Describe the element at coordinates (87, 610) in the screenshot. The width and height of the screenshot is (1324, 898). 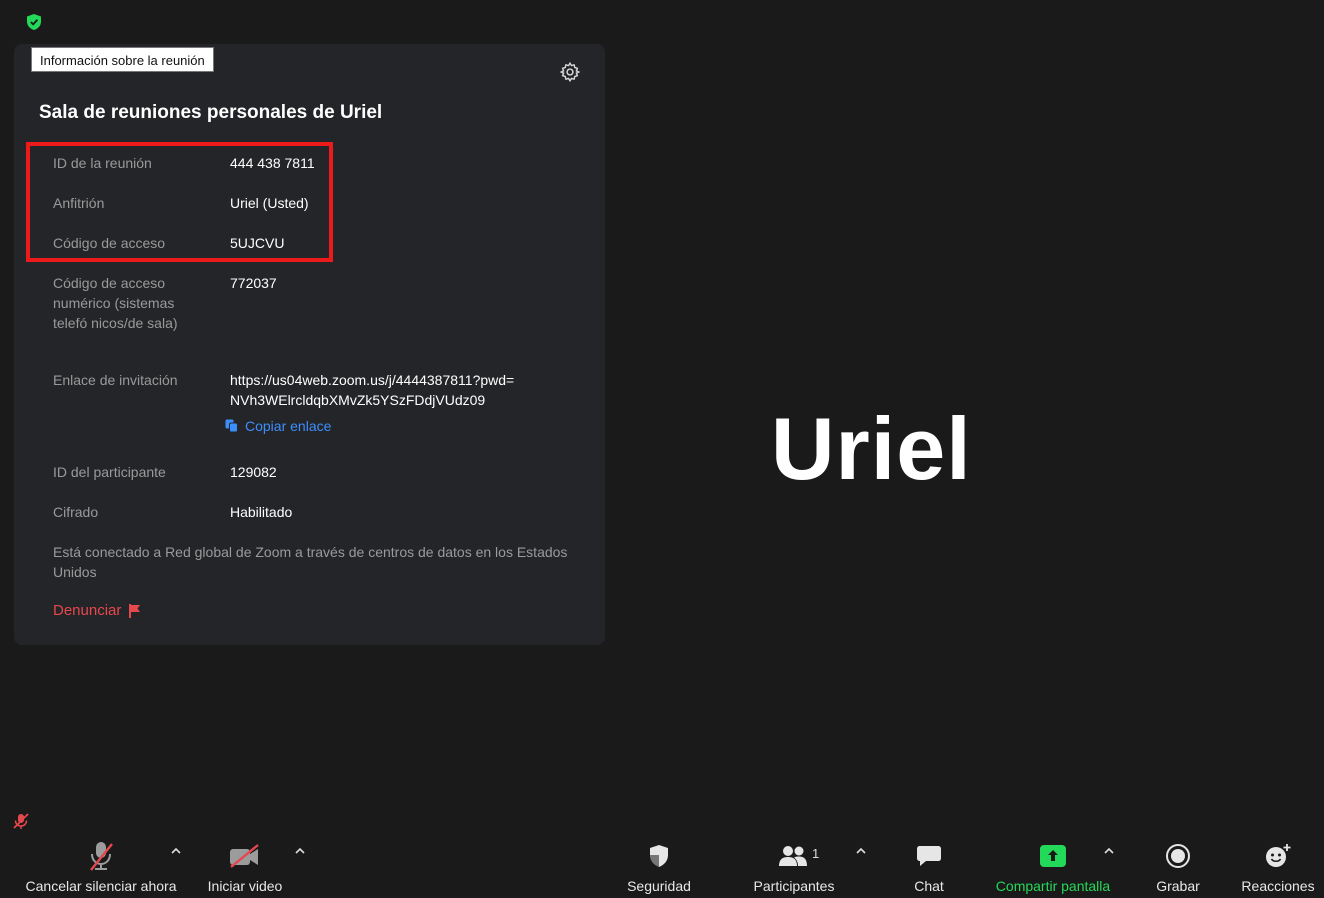
I see `report-label: Denunciar` at that location.